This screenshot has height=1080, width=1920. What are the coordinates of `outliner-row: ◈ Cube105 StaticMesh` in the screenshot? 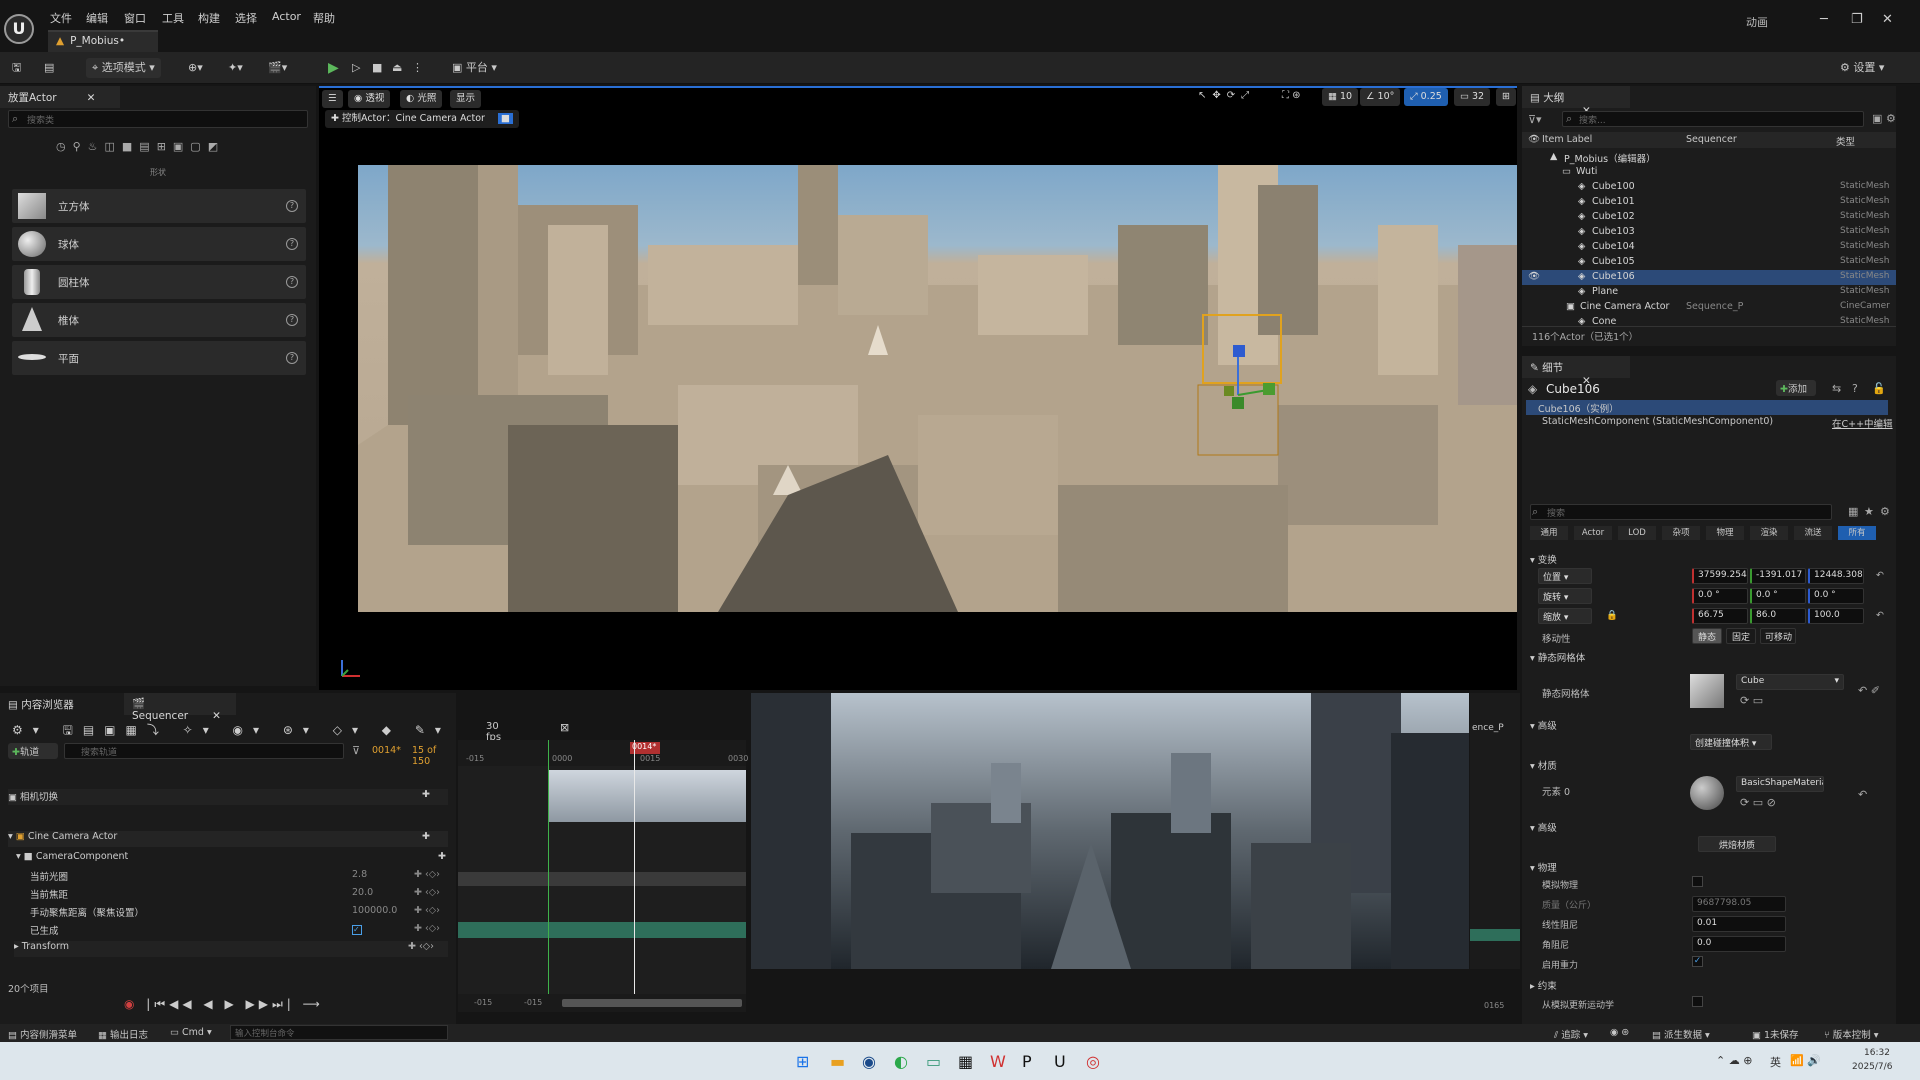 It's located at (1709, 262).